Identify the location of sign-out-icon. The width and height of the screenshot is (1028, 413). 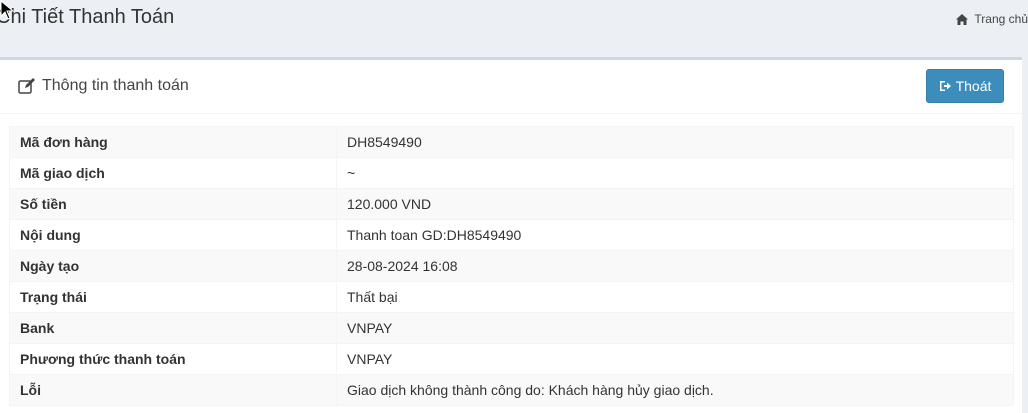
(945, 86).